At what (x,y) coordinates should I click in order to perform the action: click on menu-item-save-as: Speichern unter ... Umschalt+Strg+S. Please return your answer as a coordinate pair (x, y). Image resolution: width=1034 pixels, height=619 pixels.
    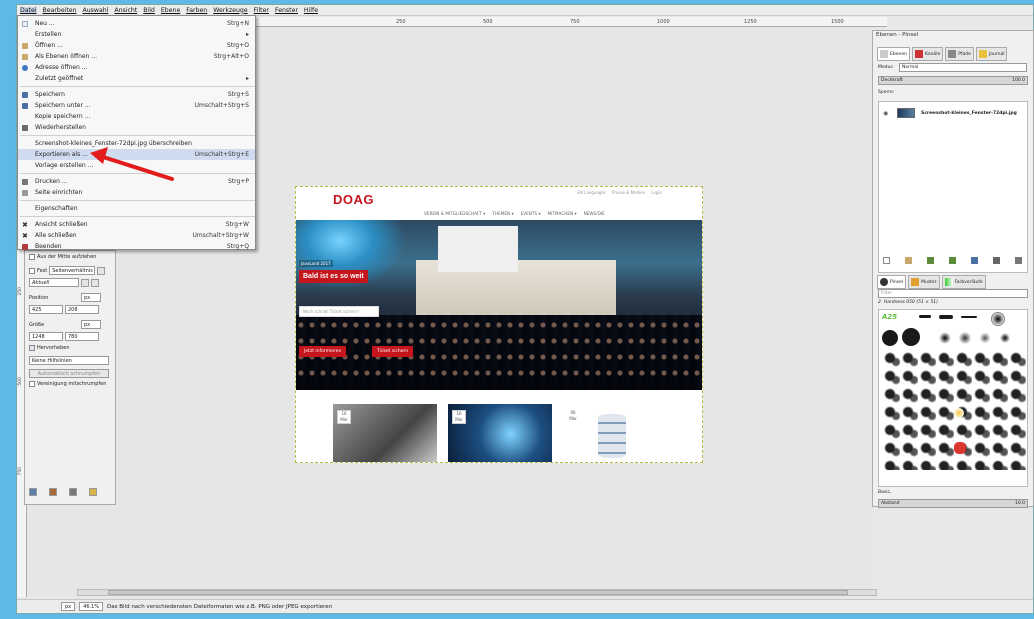
    Looking at the image, I should click on (136, 105).